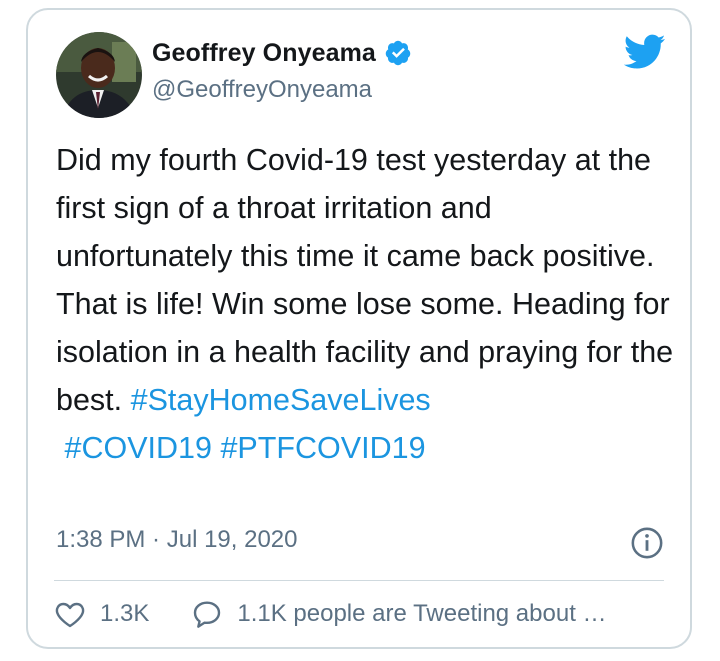 The height and width of the screenshot is (661, 720). Describe the element at coordinates (264, 53) in the screenshot. I see `author-name: Geoffrey Onyeama` at that location.